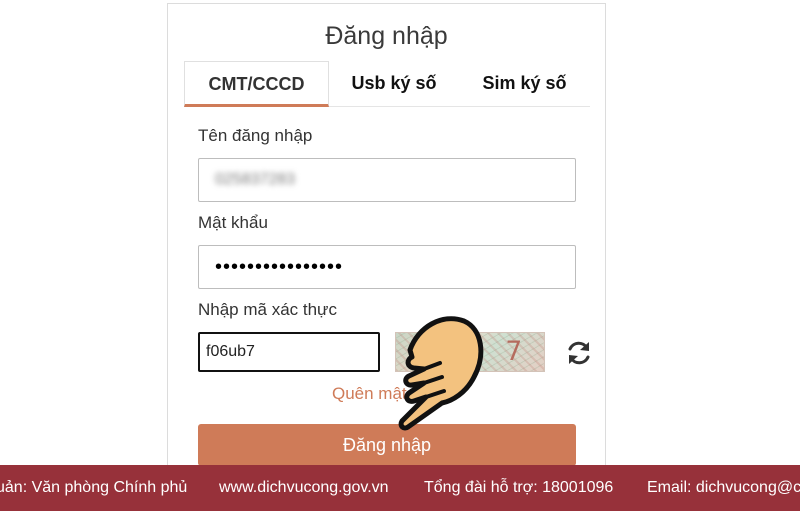 The height and width of the screenshot is (511, 800). What do you see at coordinates (723, 488) in the screenshot?
I see `footer-email: Email: dichvucong@ch` at bounding box center [723, 488].